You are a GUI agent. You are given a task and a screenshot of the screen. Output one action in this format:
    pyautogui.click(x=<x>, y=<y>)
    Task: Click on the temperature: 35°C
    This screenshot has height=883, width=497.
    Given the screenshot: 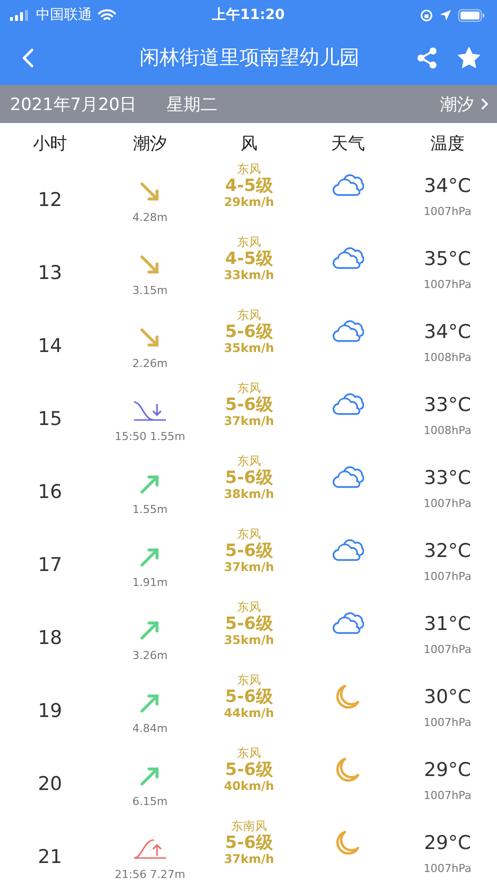 What is the action you would take?
    pyautogui.click(x=447, y=259)
    